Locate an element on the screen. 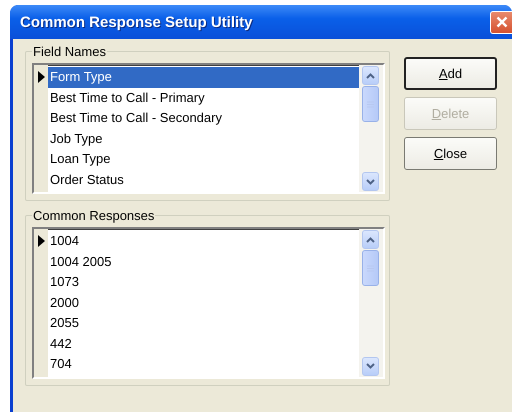 The width and height of the screenshot is (512, 412). group-label: Common Responses is located at coordinates (94, 215).